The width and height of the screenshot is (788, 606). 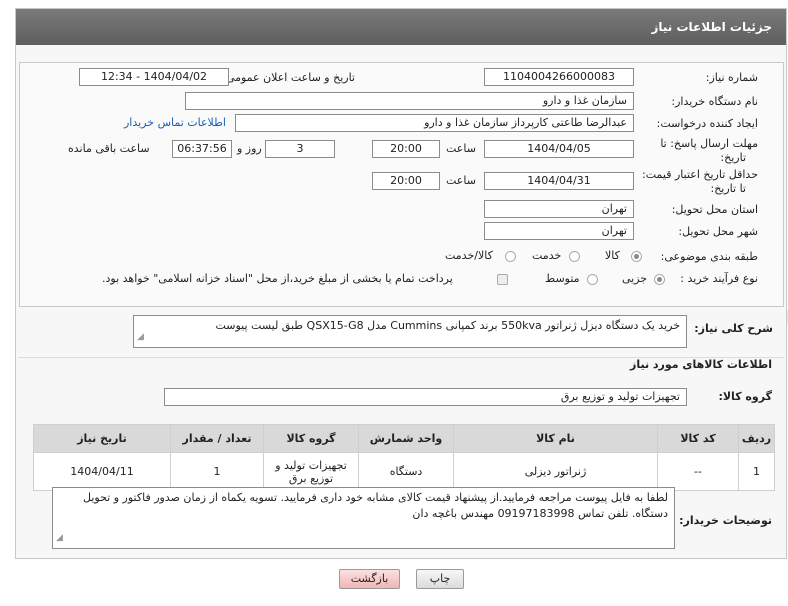 I want to click on cell-goods-group: تجهیزات تولید و توزیع برق, so click(x=311, y=471).